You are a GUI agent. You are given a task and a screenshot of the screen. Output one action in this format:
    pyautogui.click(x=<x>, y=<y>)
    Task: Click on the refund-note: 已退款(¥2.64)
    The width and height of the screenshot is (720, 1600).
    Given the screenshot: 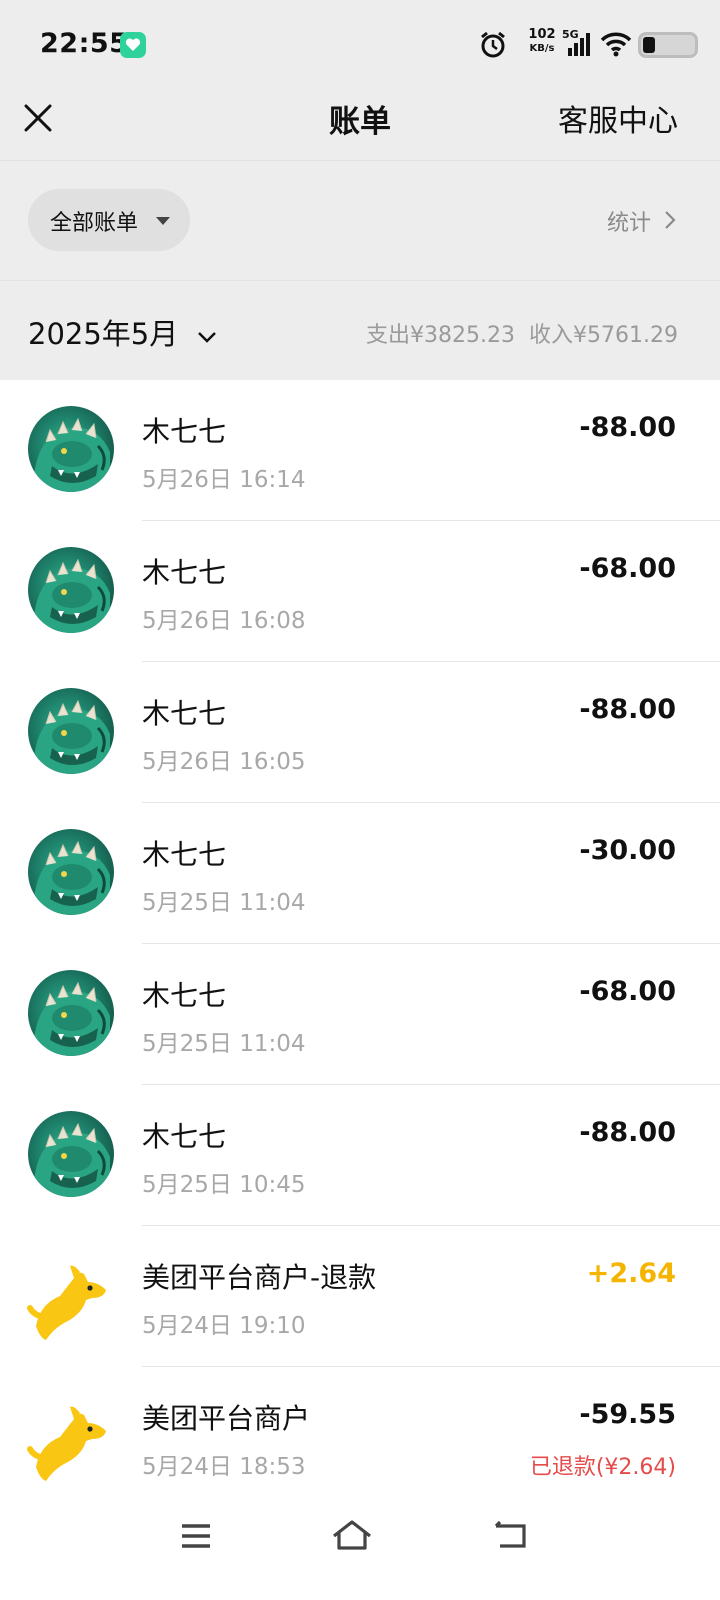 What is the action you would take?
    pyautogui.click(x=602, y=1467)
    